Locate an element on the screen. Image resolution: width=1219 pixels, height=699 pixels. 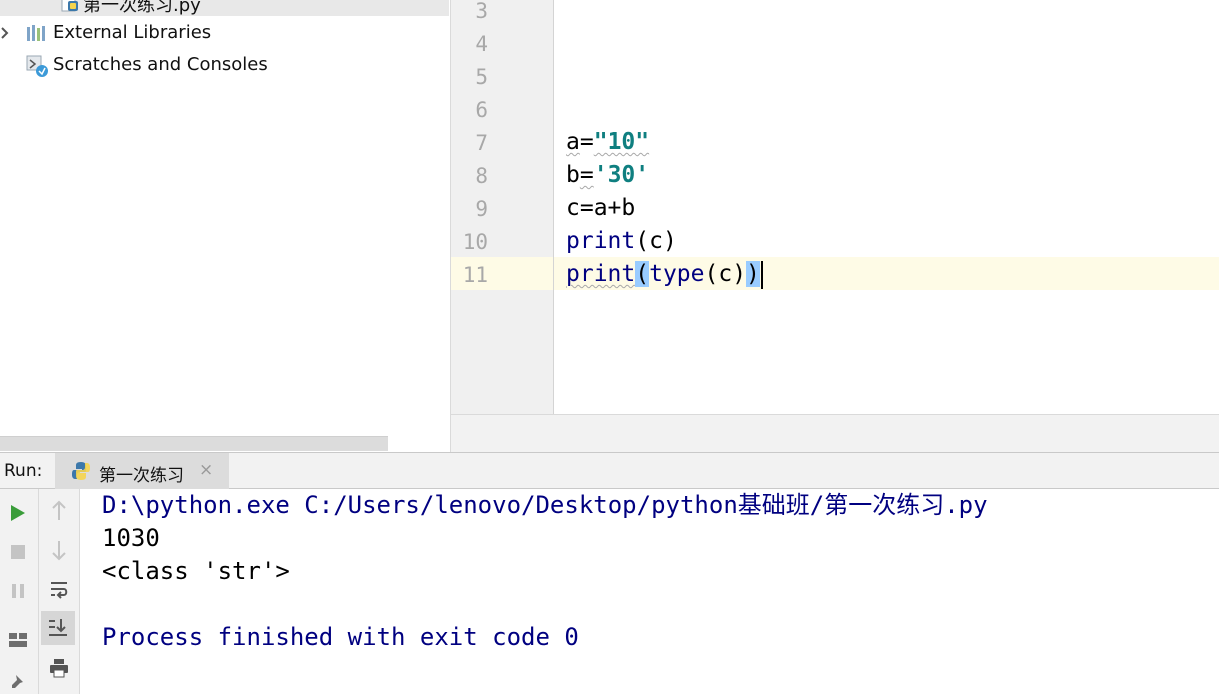
tree-row-selected: 第一次练习.py is located at coordinates (224, 8).